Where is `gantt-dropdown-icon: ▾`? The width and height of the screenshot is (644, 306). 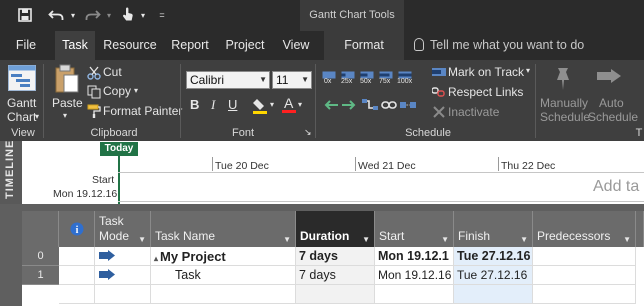
gantt-dropdown-icon: ▾ is located at coordinates (37, 116).